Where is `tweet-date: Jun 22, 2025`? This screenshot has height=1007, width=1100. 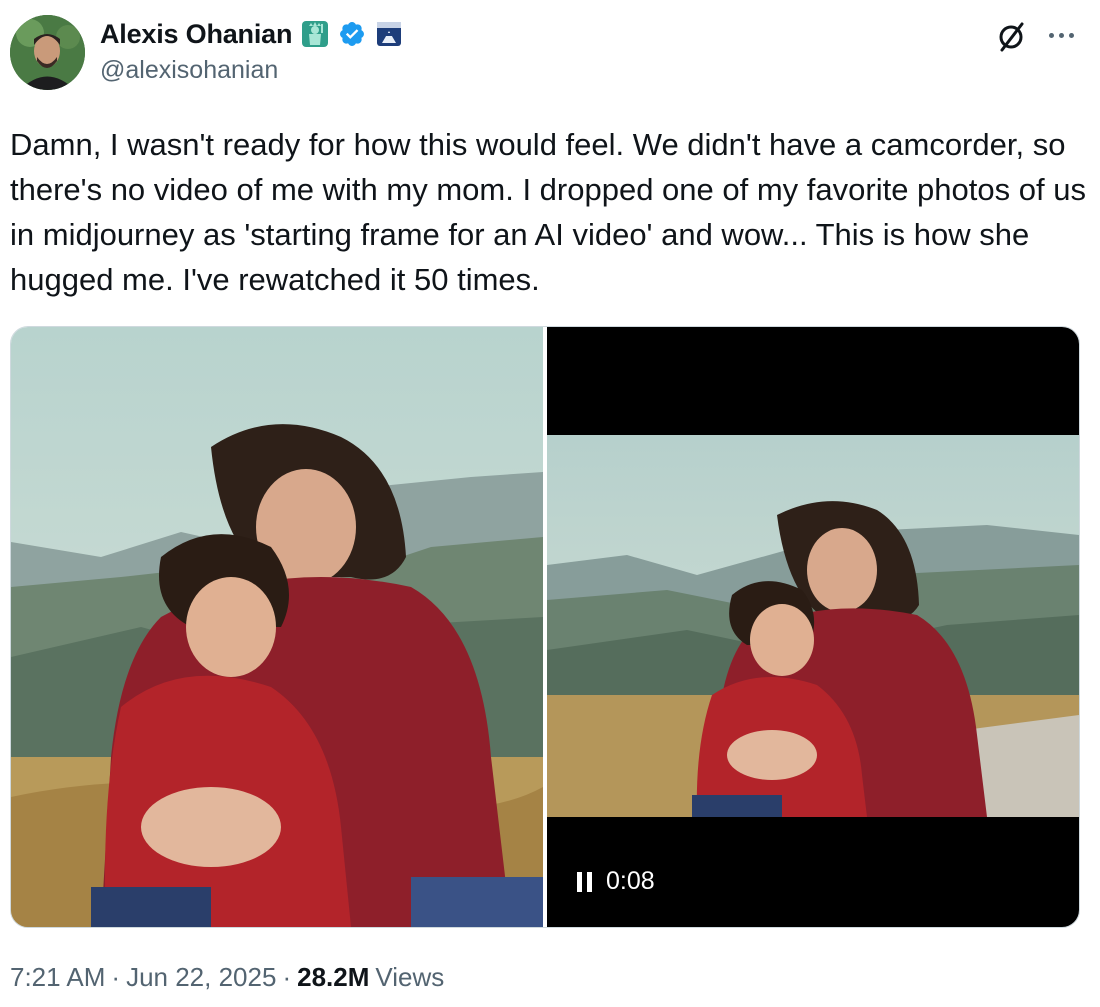
tweet-date: Jun 22, 2025 is located at coordinates (201, 977).